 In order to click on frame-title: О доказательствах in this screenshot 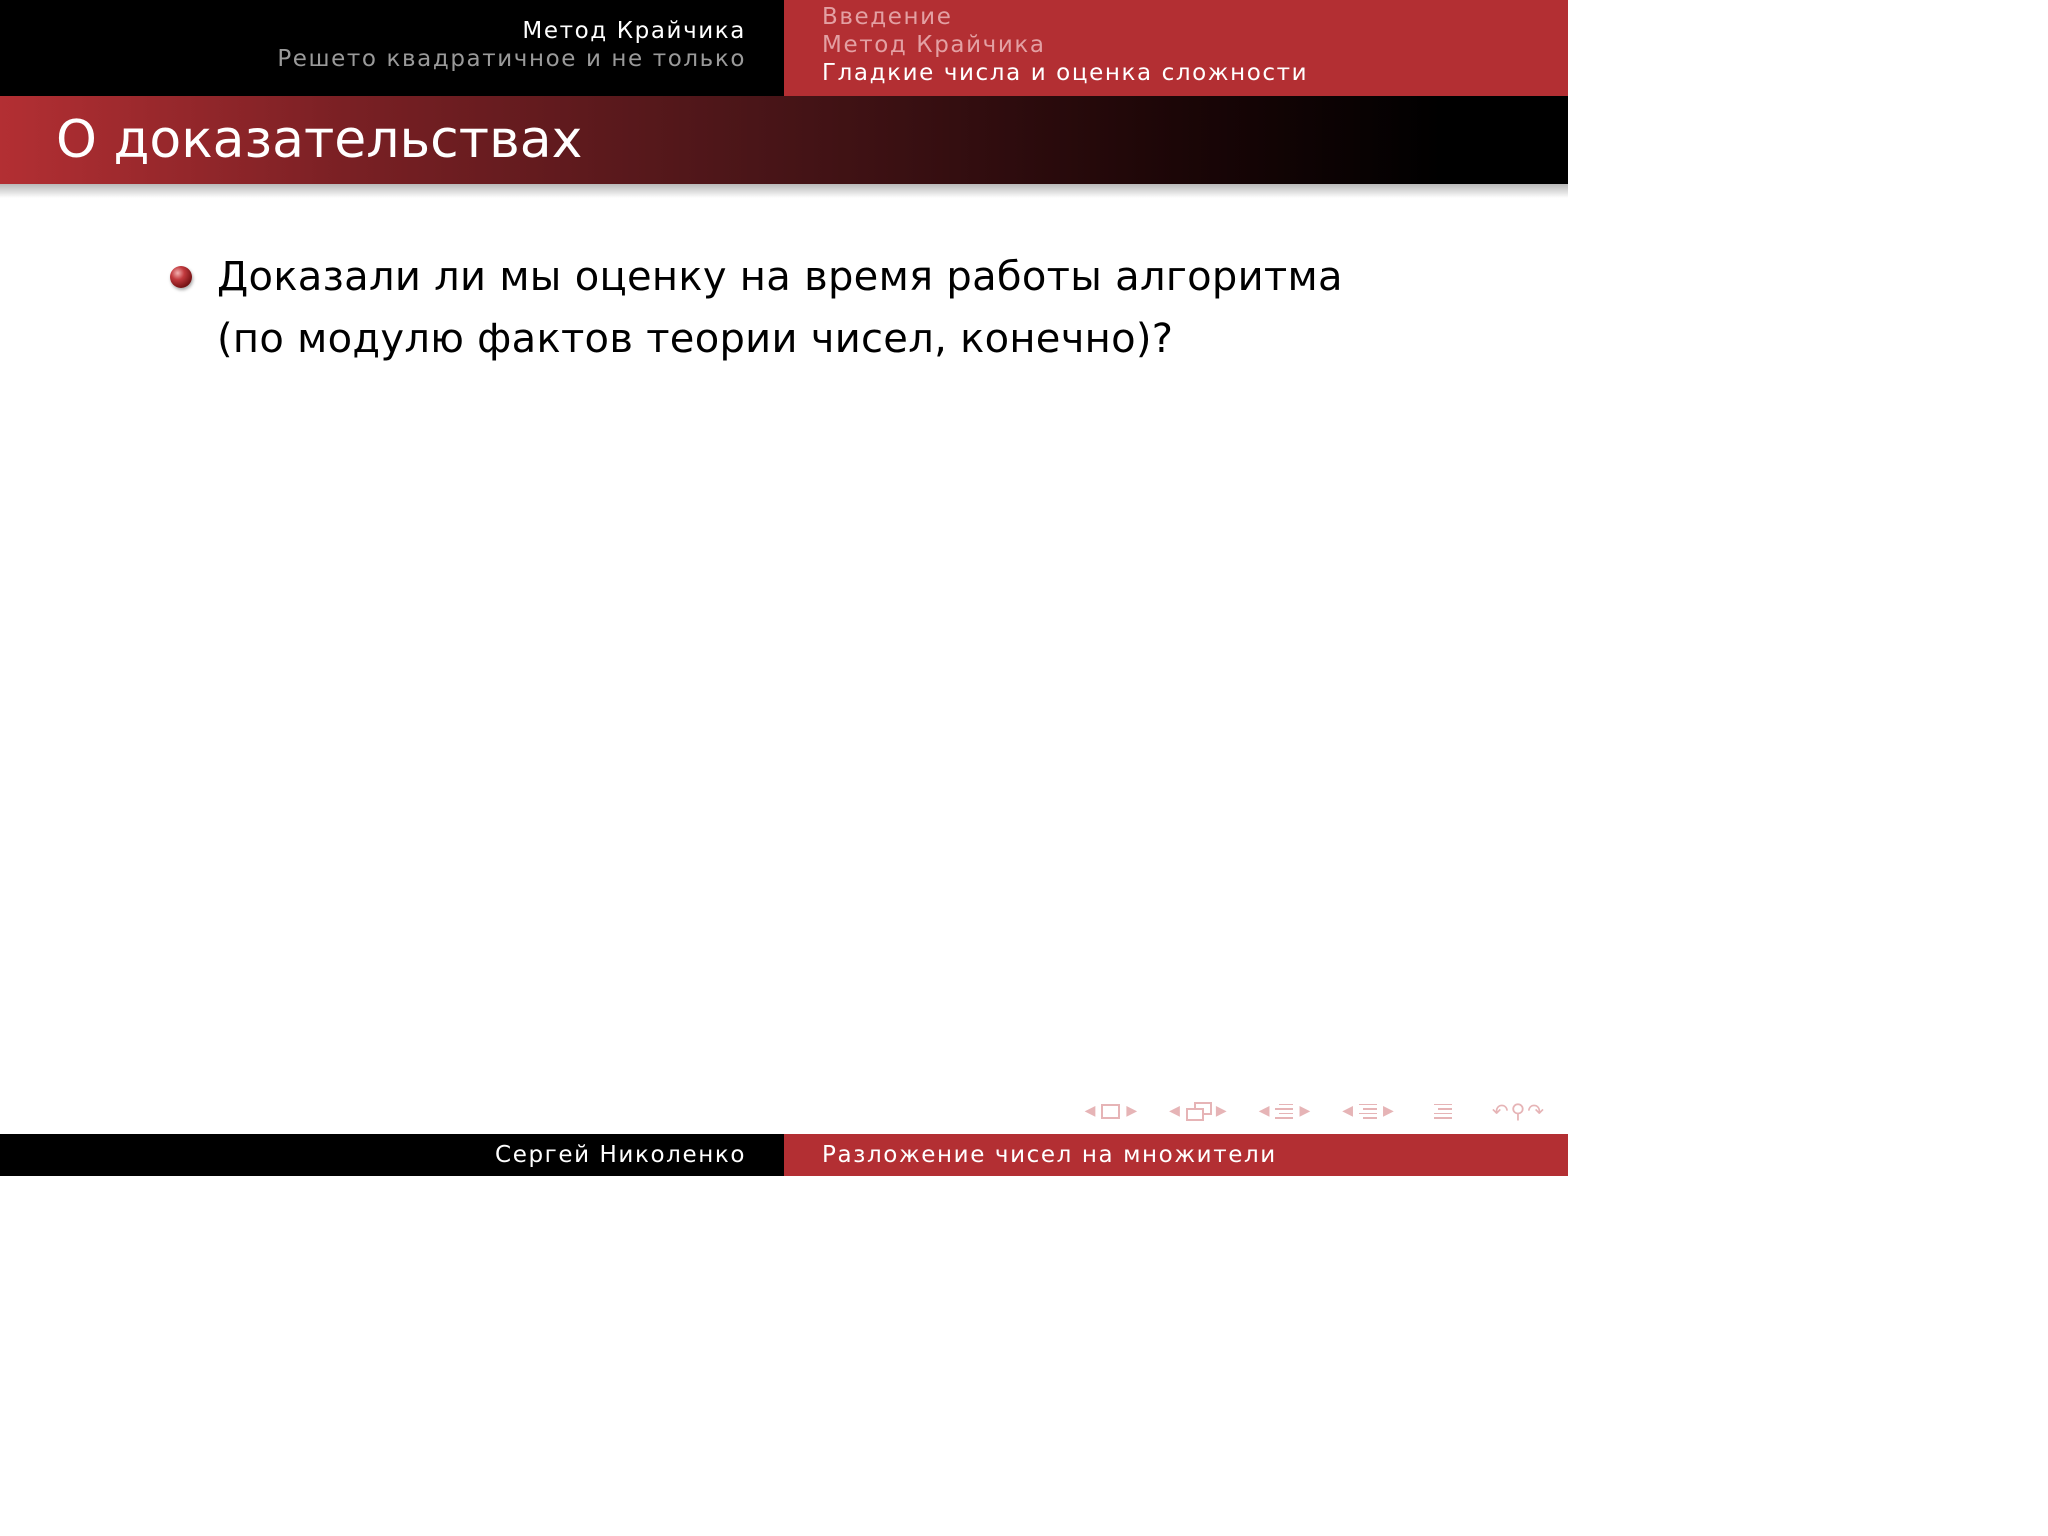, I will do `click(319, 140)`.